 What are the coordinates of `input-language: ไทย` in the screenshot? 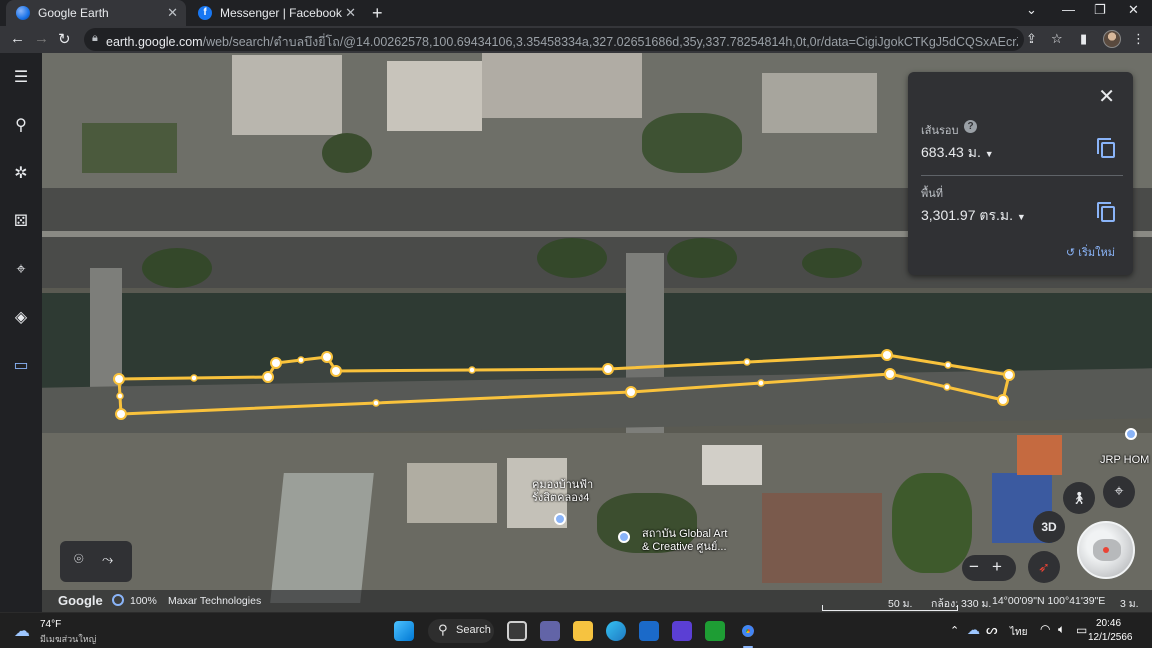 It's located at (1018, 632).